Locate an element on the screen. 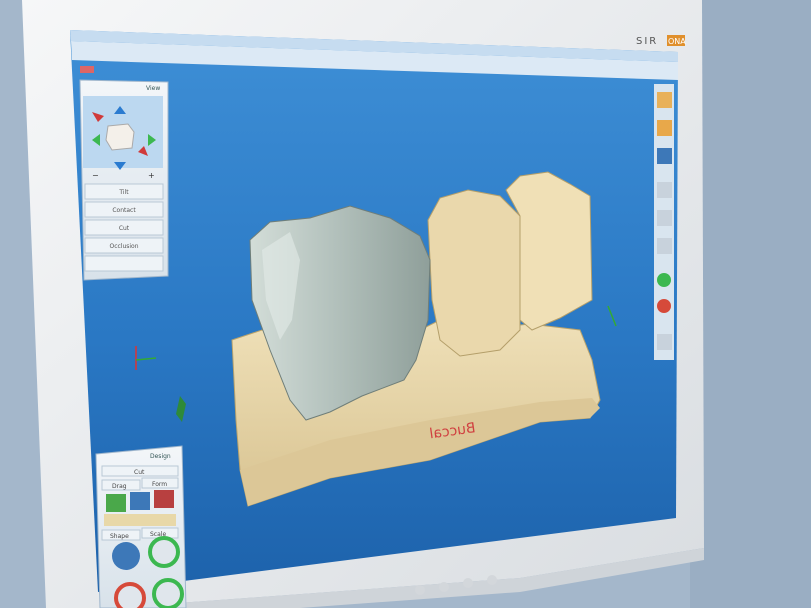  subtab-shape-label: Shape is located at coordinates (119, 536).